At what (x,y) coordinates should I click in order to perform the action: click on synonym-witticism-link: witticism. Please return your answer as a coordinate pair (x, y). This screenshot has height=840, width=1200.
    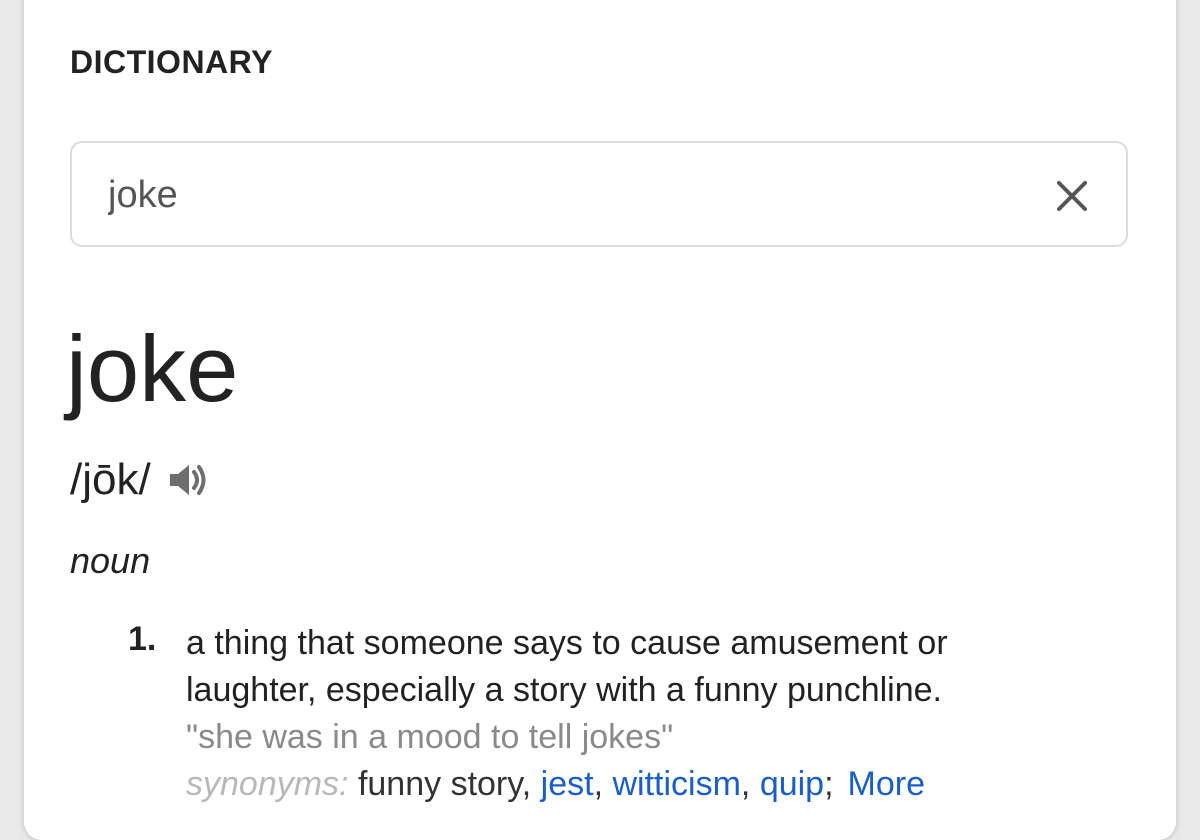
    Looking at the image, I should click on (676, 784).